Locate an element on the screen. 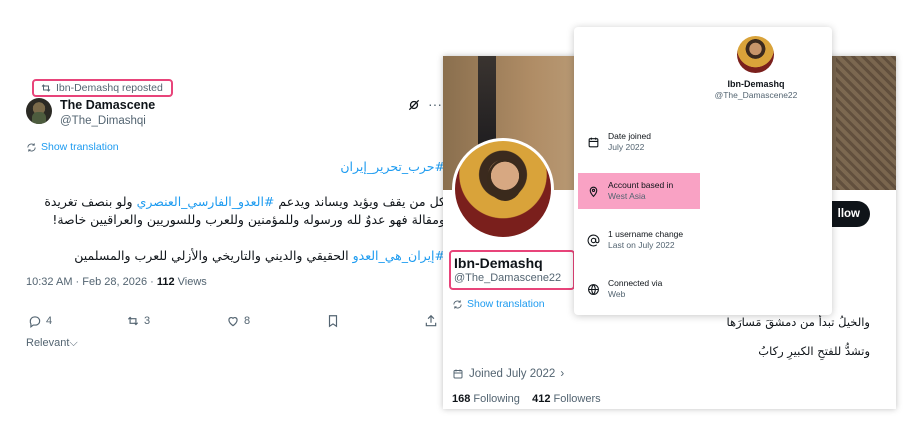 This screenshot has width=913, height=445. tweet-meta: 10:32 AM · Feb 28, 2026 · 112 Views is located at coordinates (116, 282).